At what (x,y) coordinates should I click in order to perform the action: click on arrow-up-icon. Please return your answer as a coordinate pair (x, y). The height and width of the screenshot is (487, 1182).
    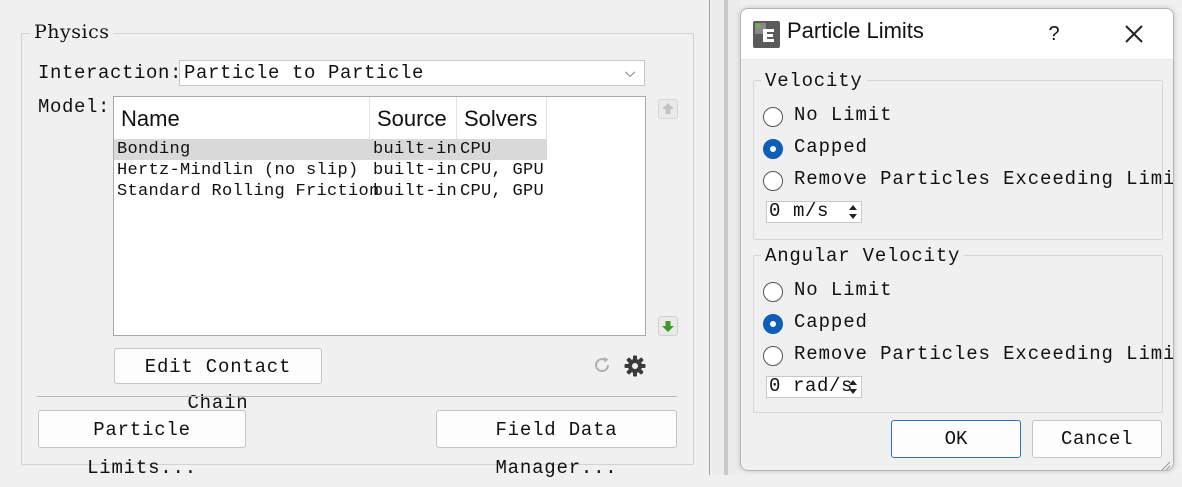
    Looking at the image, I should click on (668, 109).